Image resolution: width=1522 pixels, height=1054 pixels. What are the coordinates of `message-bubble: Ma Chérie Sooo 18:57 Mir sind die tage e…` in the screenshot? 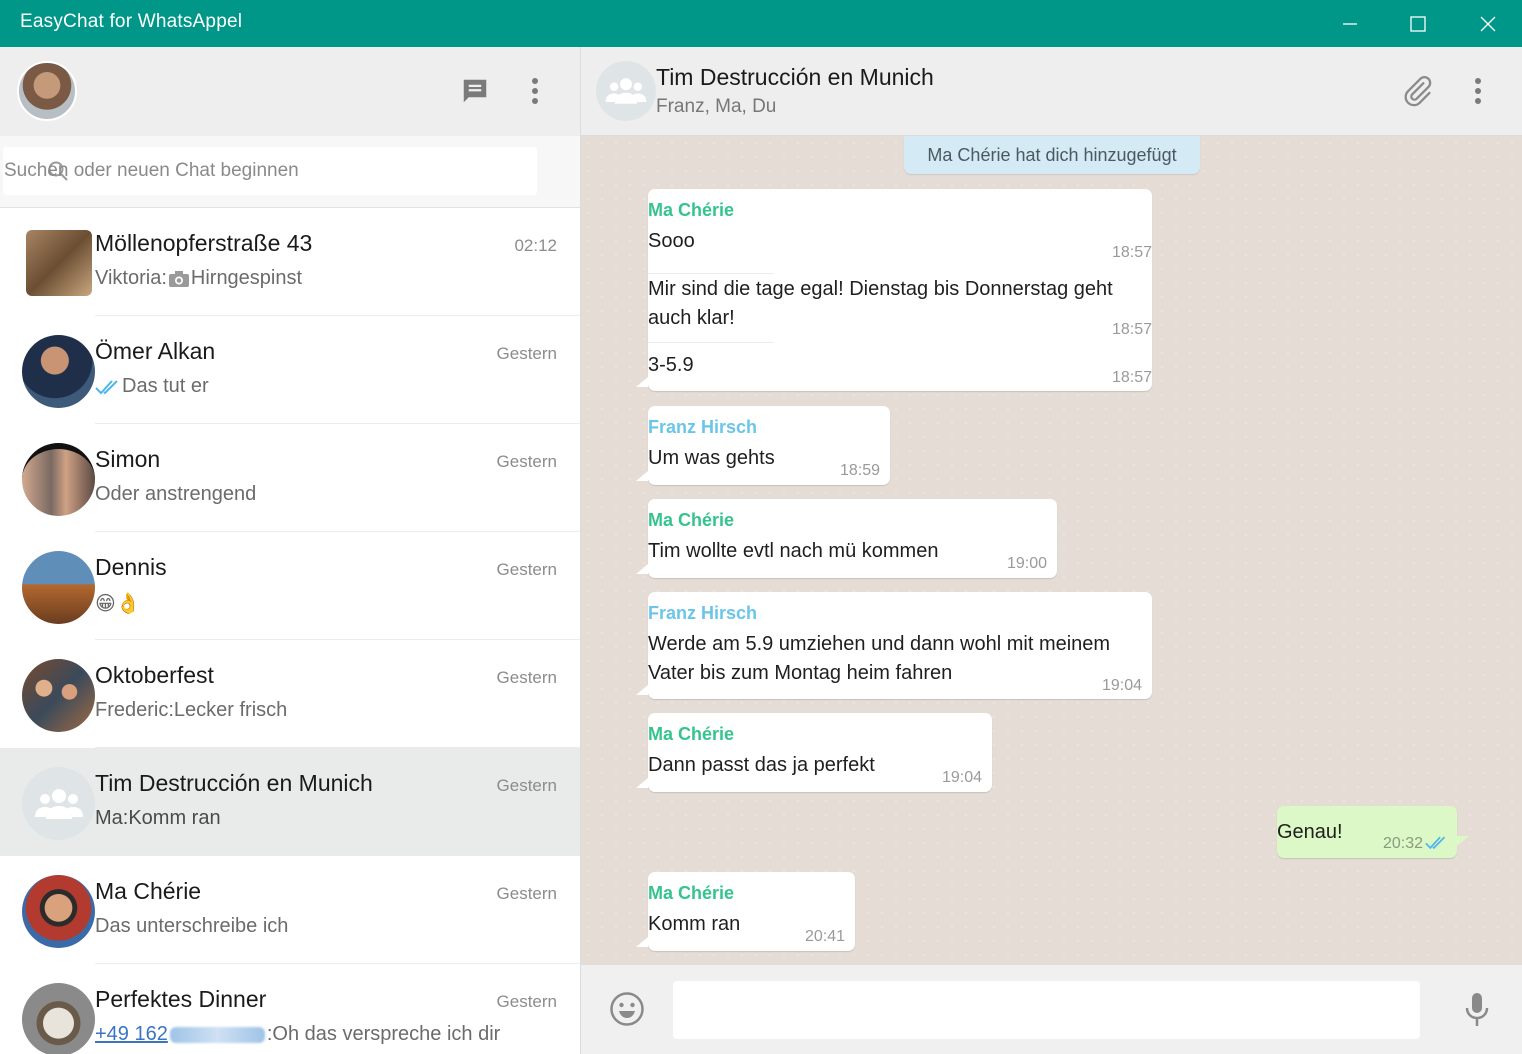 It's located at (894, 290).